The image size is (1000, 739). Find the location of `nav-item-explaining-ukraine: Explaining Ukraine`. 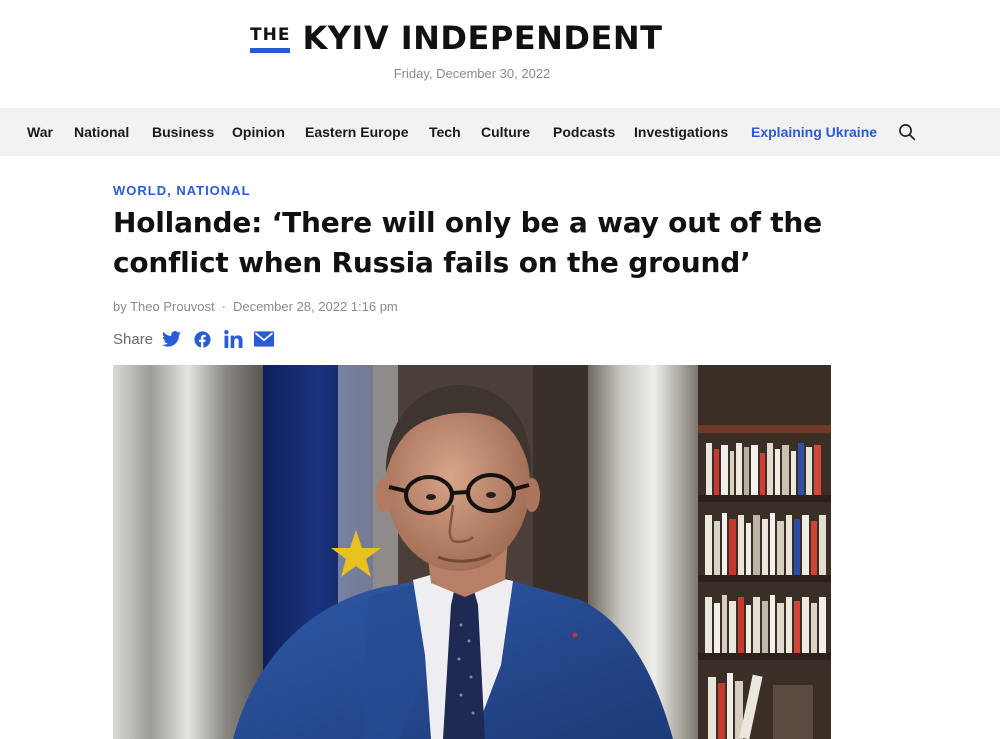

nav-item-explaining-ukraine: Explaining Ukraine is located at coordinates (814, 132).